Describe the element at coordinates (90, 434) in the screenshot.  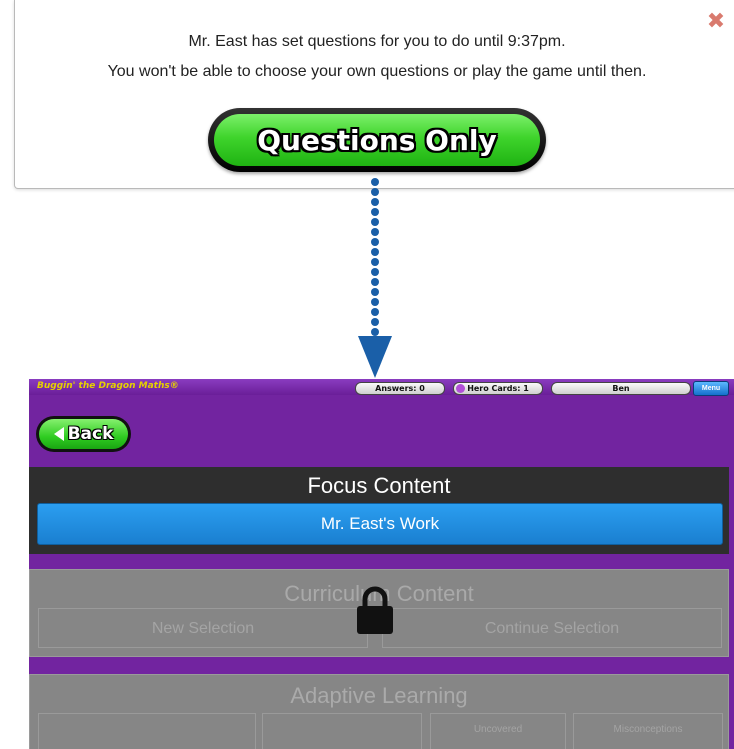
I see `back-label: Back` at that location.